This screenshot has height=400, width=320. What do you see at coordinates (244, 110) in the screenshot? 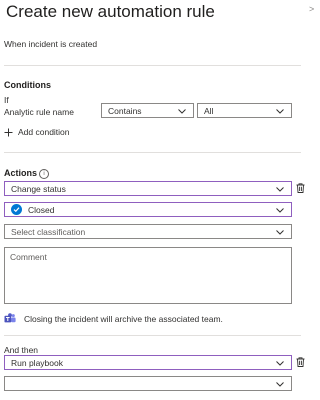
I see `condition-value-dropdown: All` at bounding box center [244, 110].